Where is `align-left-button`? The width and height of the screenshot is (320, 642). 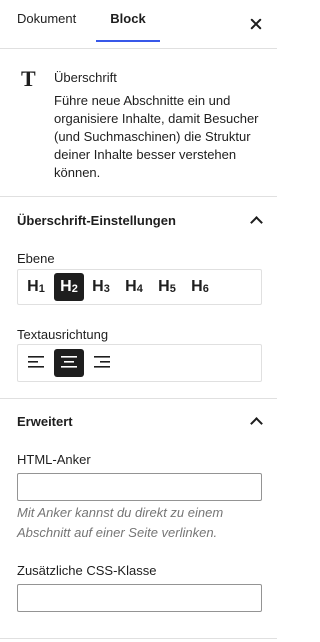
align-left-button is located at coordinates (36, 363).